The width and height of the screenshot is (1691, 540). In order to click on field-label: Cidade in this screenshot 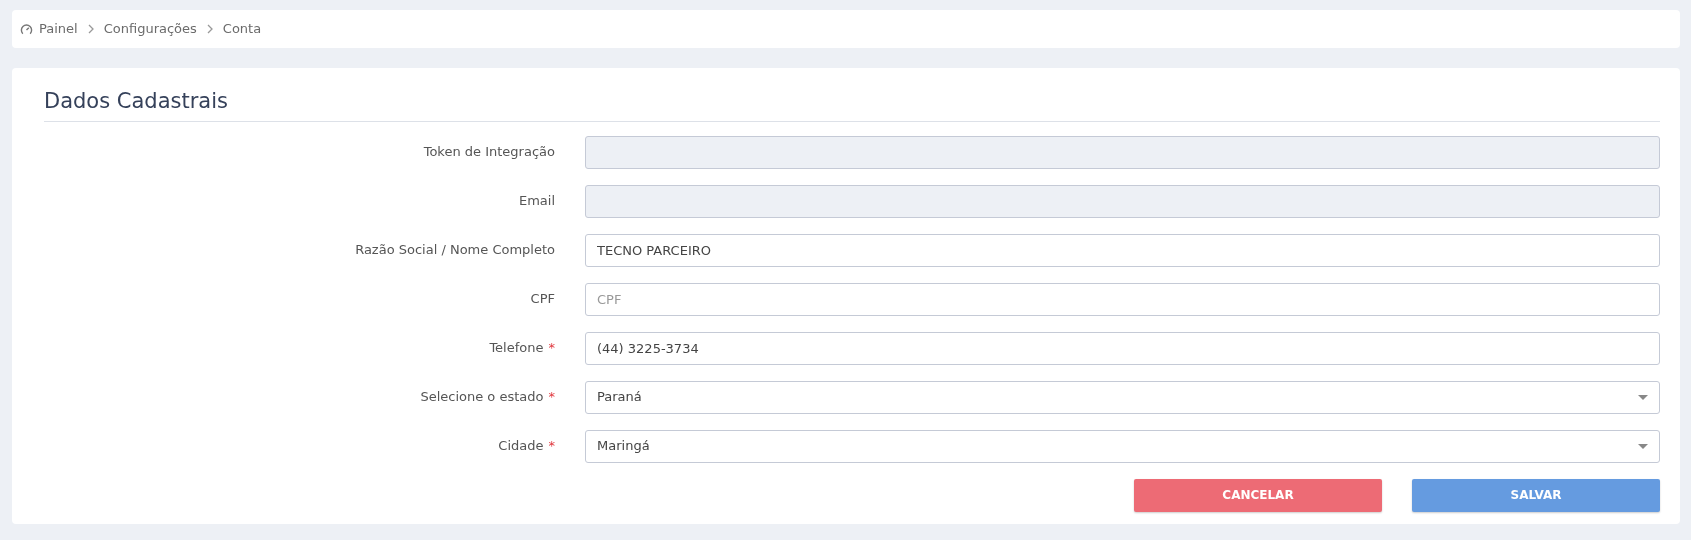, I will do `click(521, 446)`.